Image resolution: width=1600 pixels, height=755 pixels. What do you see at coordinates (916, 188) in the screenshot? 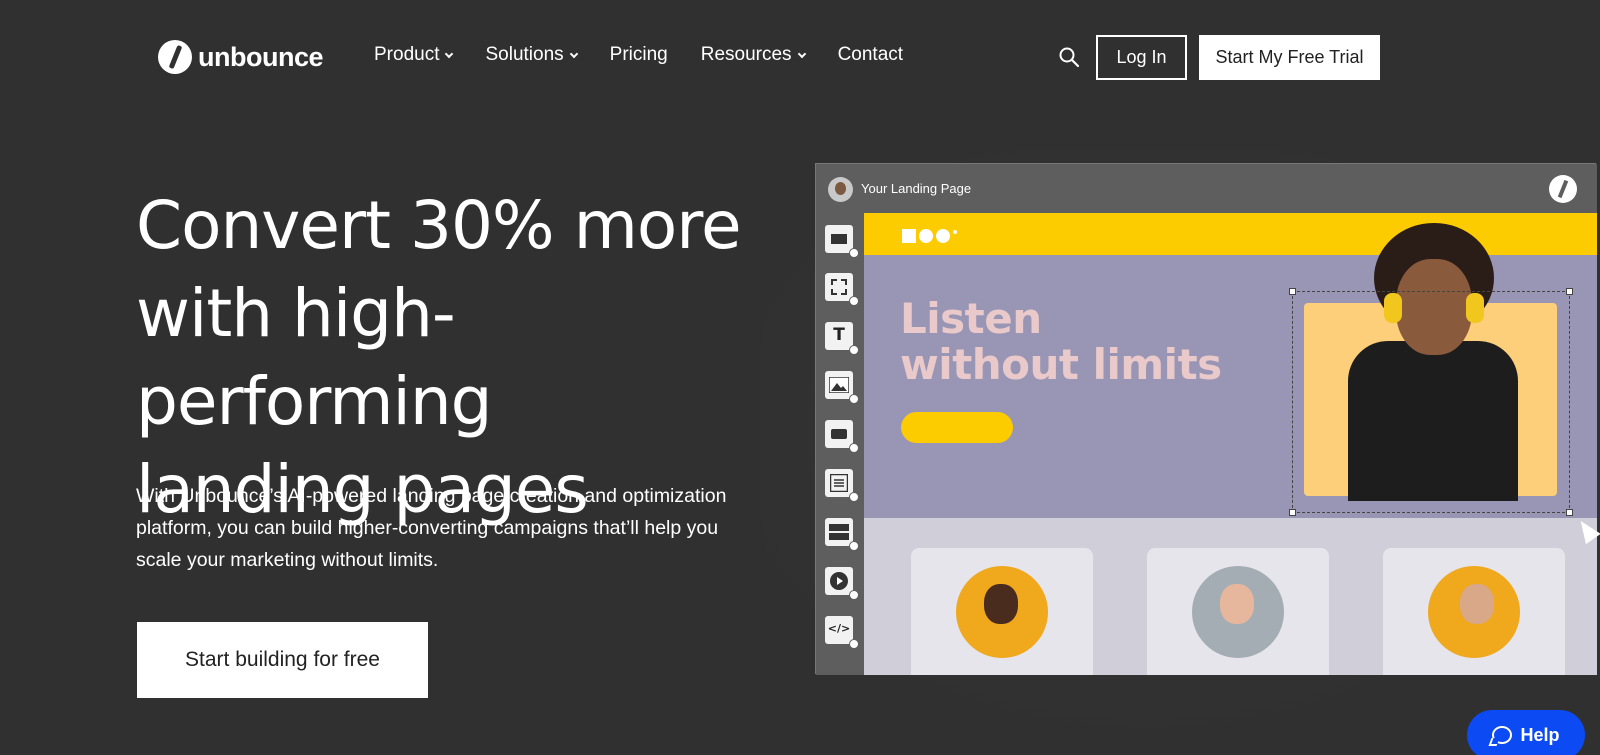
I see `editor-title: Your Landing Page` at bounding box center [916, 188].